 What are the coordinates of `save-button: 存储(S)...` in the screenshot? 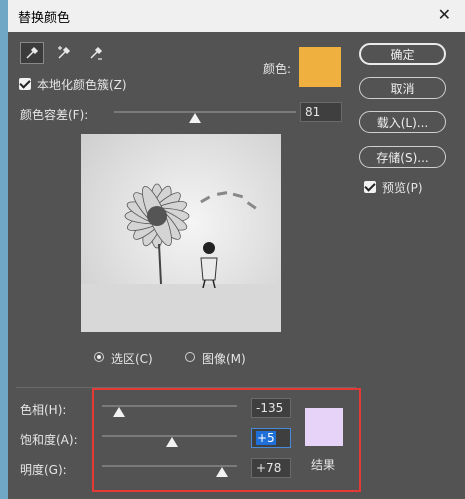 It's located at (402, 157).